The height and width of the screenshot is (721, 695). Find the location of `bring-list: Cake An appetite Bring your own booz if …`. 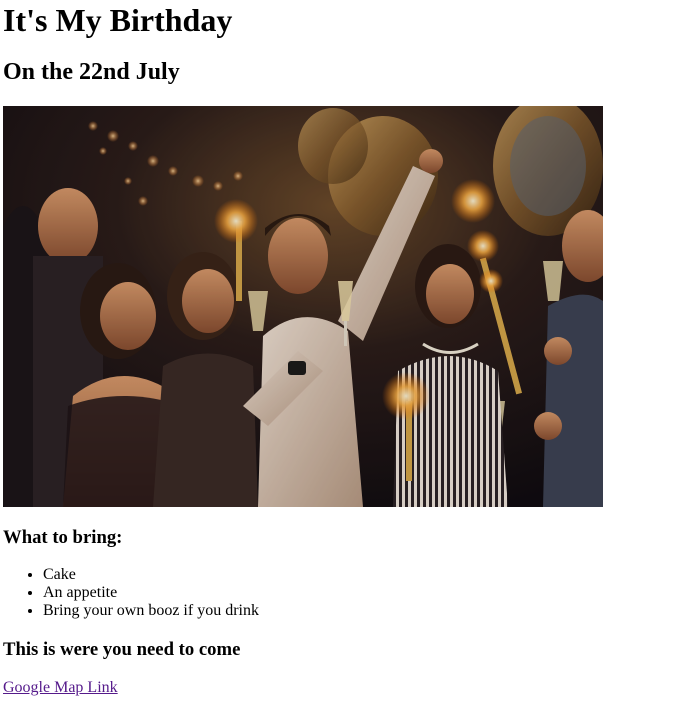

bring-list: Cake An appetite Bring your own booz if … is located at coordinates (349, 593).